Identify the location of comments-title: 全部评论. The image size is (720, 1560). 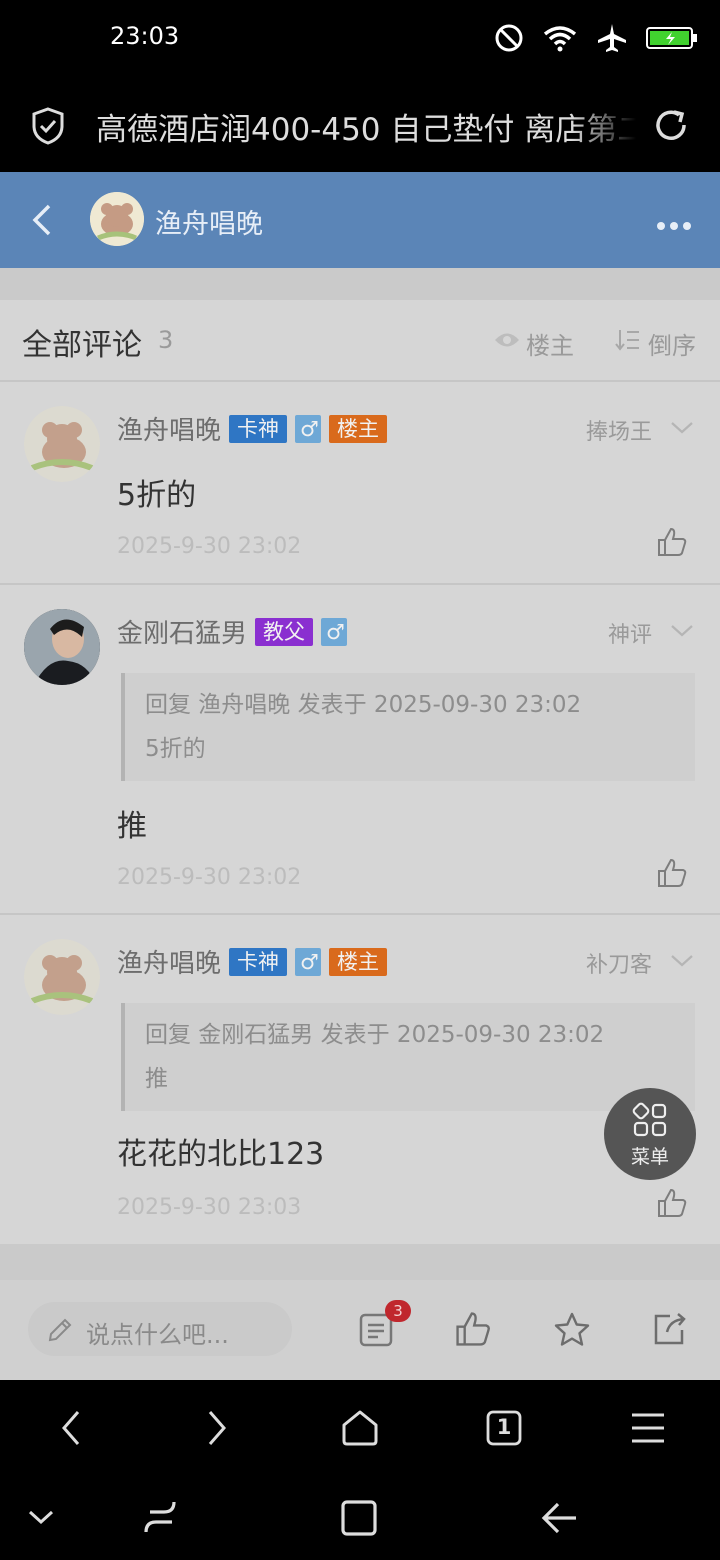
(82, 345).